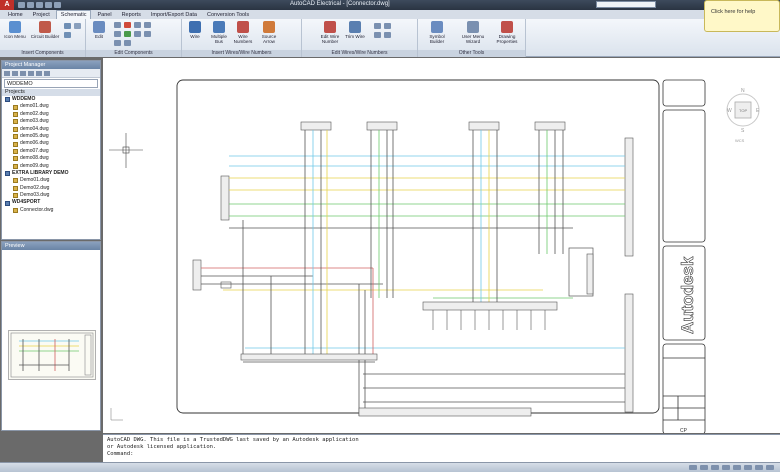 Image resolution: width=780 pixels, height=472 pixels. What do you see at coordinates (219, 32) in the screenshot?
I see `multiple-bus-button: Multiple Bus` at bounding box center [219, 32].